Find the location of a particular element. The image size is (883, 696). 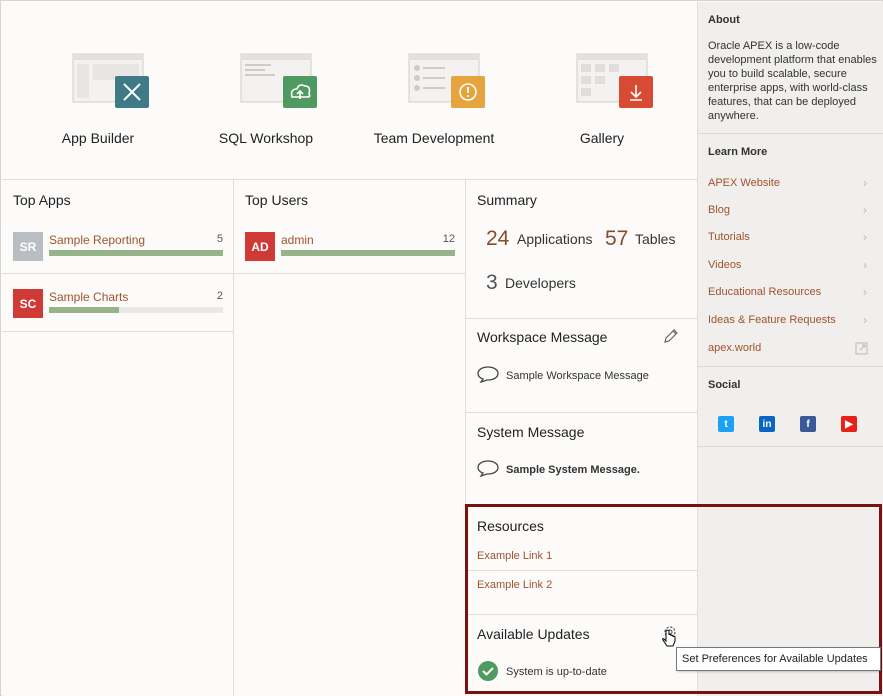

external-link-icon is located at coordinates (861, 348).